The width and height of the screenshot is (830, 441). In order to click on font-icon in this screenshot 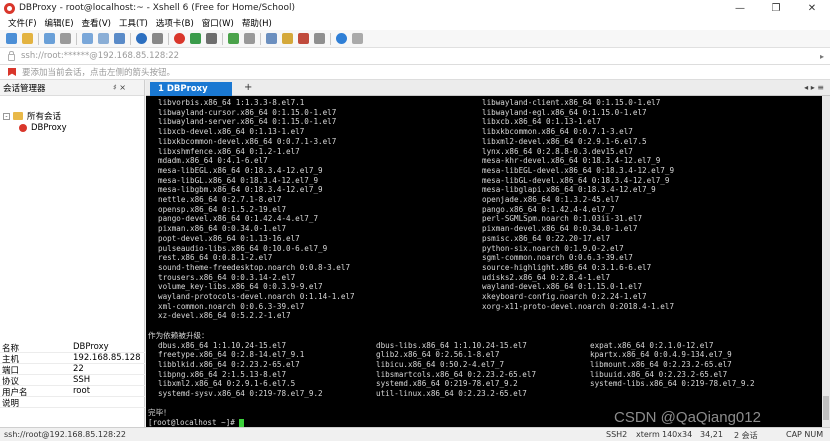, I will do `click(157, 38)`.